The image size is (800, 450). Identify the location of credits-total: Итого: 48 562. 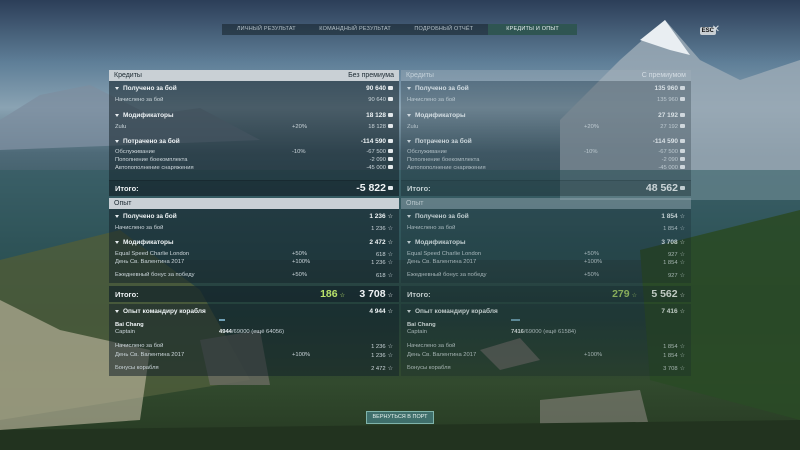
(546, 188).